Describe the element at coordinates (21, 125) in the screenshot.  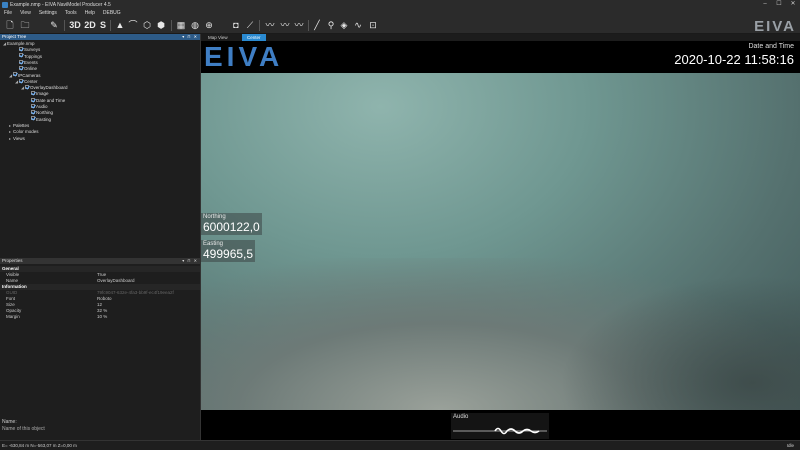
I see `tree-item-label: Palettes` at that location.